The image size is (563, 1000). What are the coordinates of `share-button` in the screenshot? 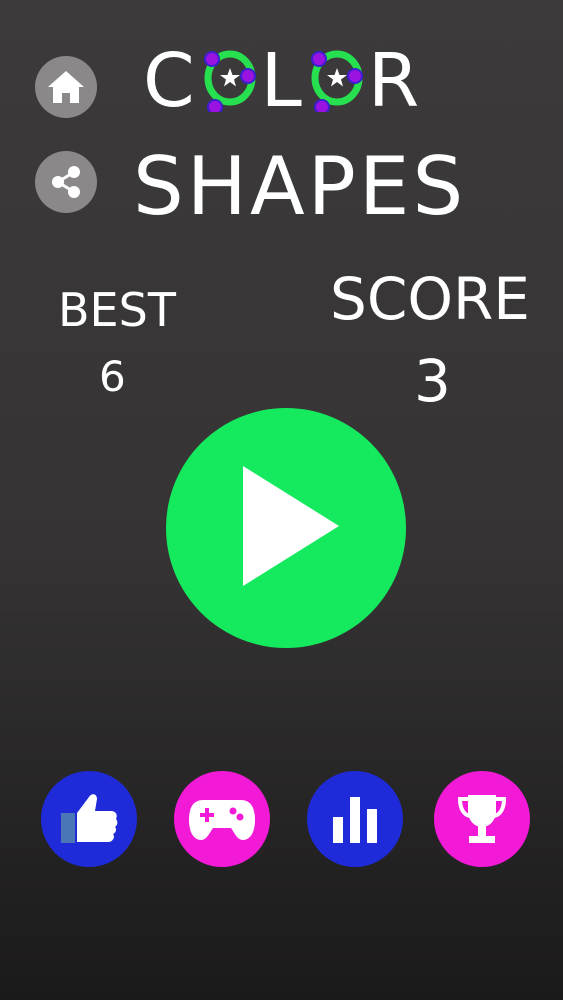 It's located at (66, 182).